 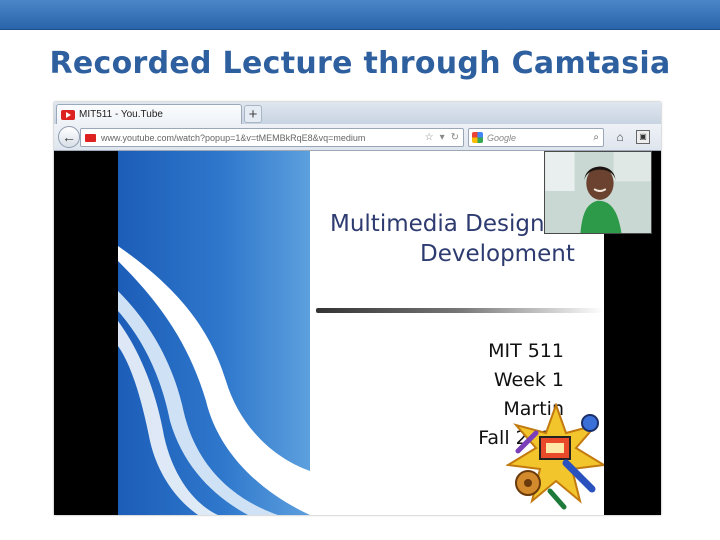 I want to click on slide-title: Recorded Lecture through Camtasia, so click(x=360, y=63).